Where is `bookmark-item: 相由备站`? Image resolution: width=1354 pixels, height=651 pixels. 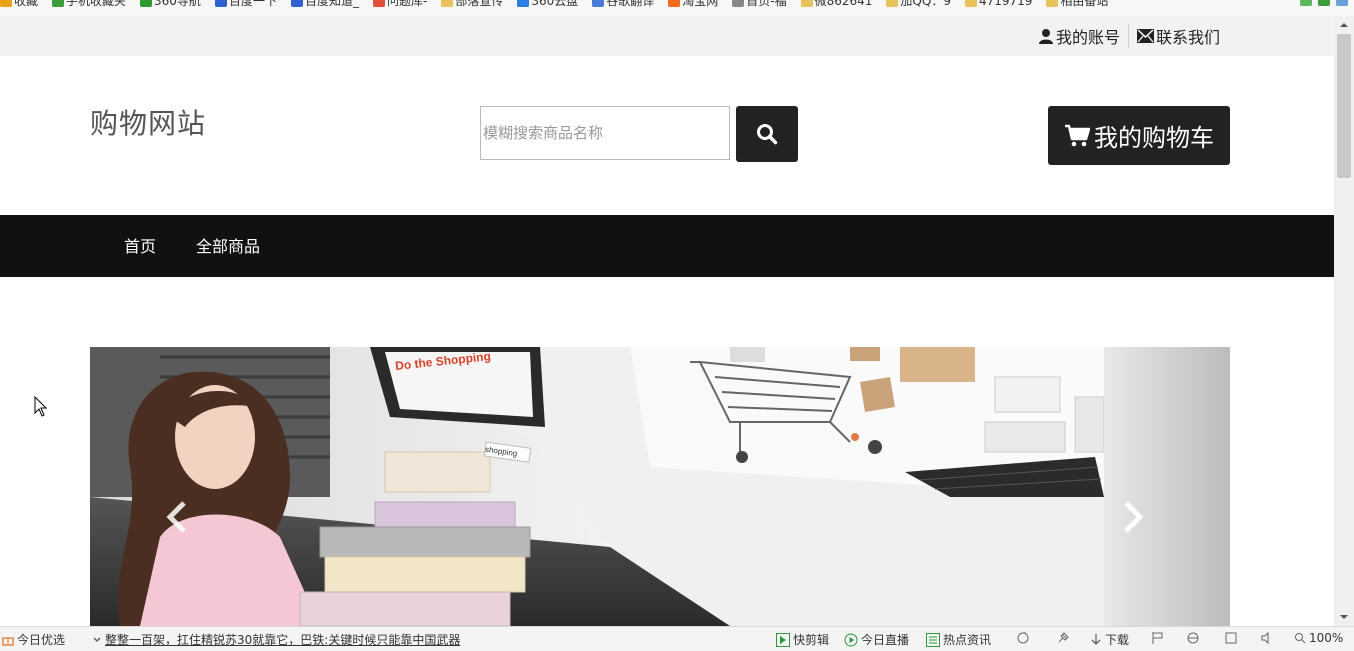
bookmark-item: 相由备站 is located at coordinates (1077, 4).